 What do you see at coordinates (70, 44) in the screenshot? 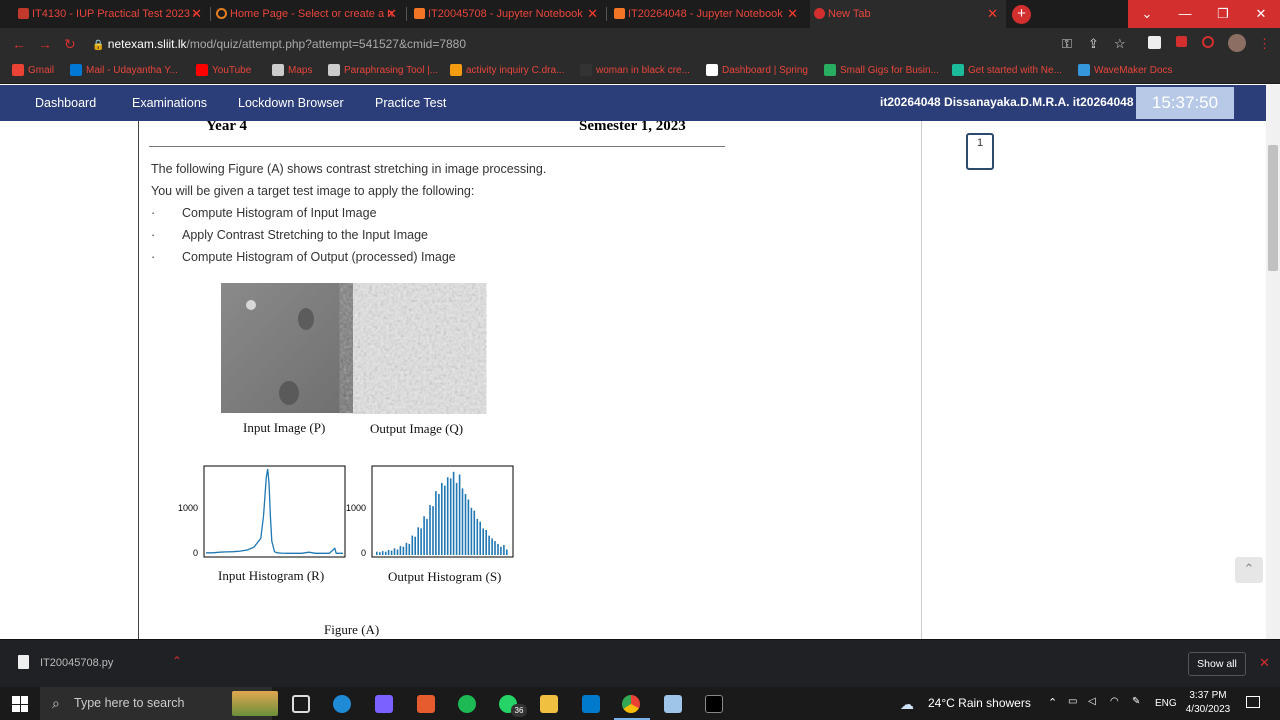
I see `reload-icon: ↻` at bounding box center [70, 44].